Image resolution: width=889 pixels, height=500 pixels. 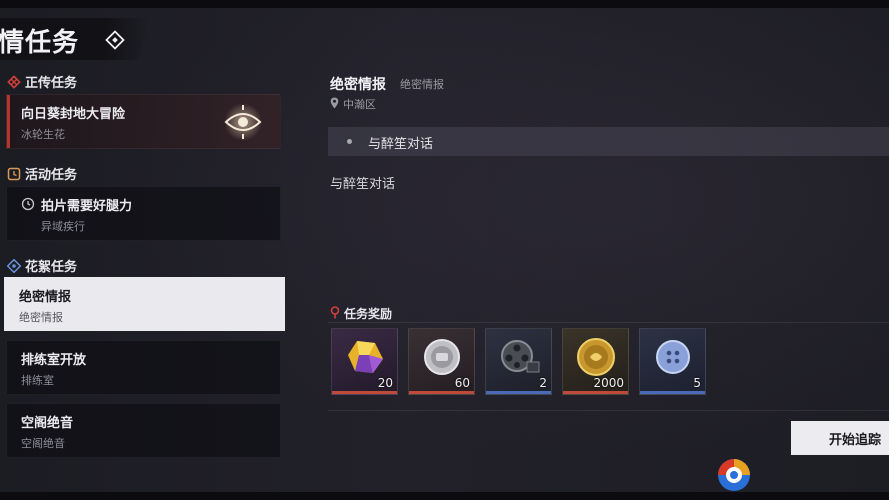 I want to click on quest-subtitle: 排练室, so click(x=37, y=380).